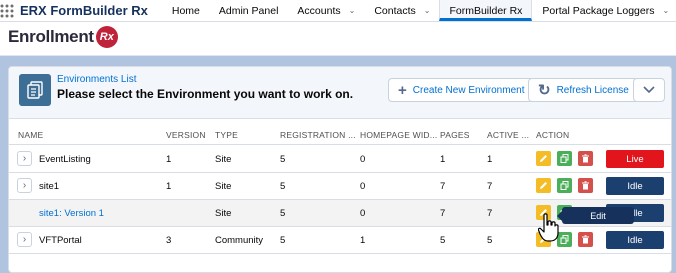 This screenshot has height=273, width=676. I want to click on logo-badge: Rx, so click(106, 37).